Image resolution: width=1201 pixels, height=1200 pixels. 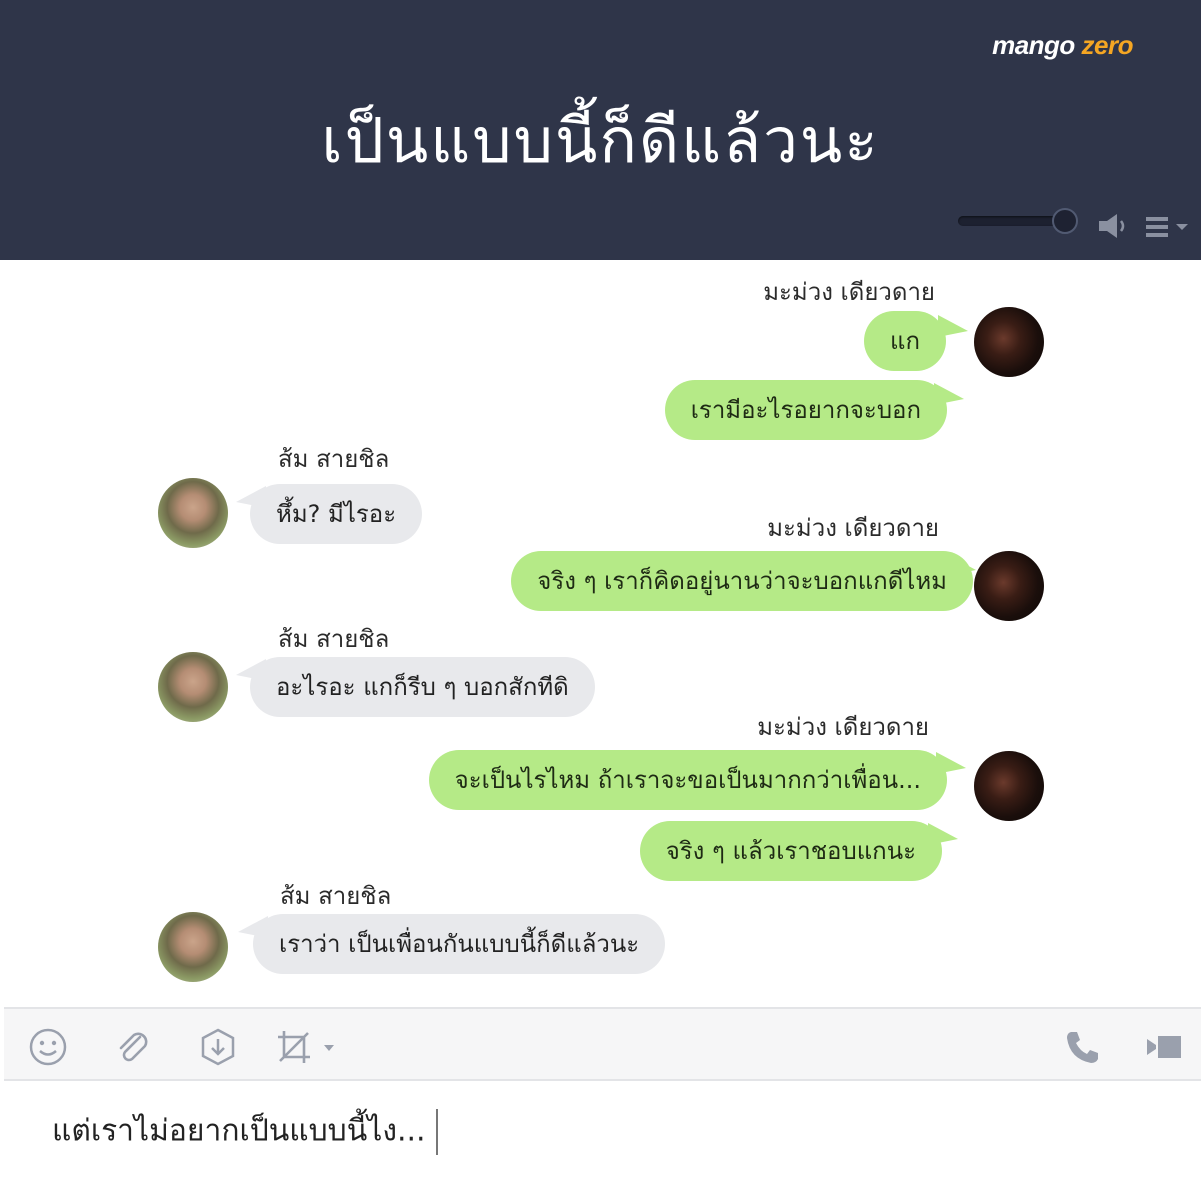 I want to click on page-title: เป็นแบบนี้ก็ดีแล้วนะ, so click(x=600, y=140).